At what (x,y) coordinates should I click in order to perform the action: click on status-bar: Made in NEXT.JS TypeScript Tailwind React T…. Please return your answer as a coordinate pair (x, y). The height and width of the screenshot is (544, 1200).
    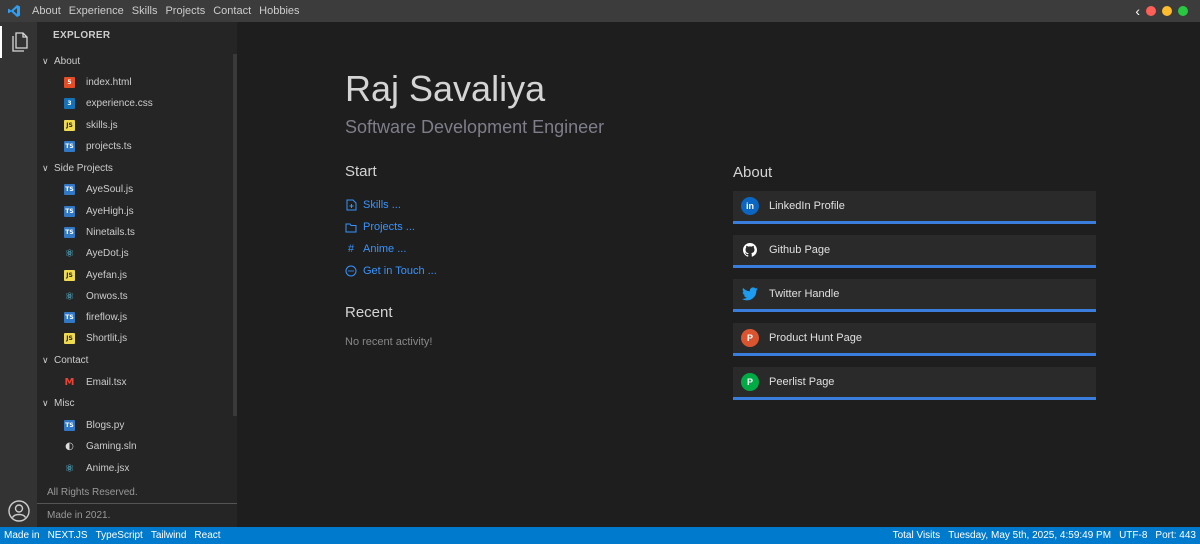
    Looking at the image, I should click on (600, 535).